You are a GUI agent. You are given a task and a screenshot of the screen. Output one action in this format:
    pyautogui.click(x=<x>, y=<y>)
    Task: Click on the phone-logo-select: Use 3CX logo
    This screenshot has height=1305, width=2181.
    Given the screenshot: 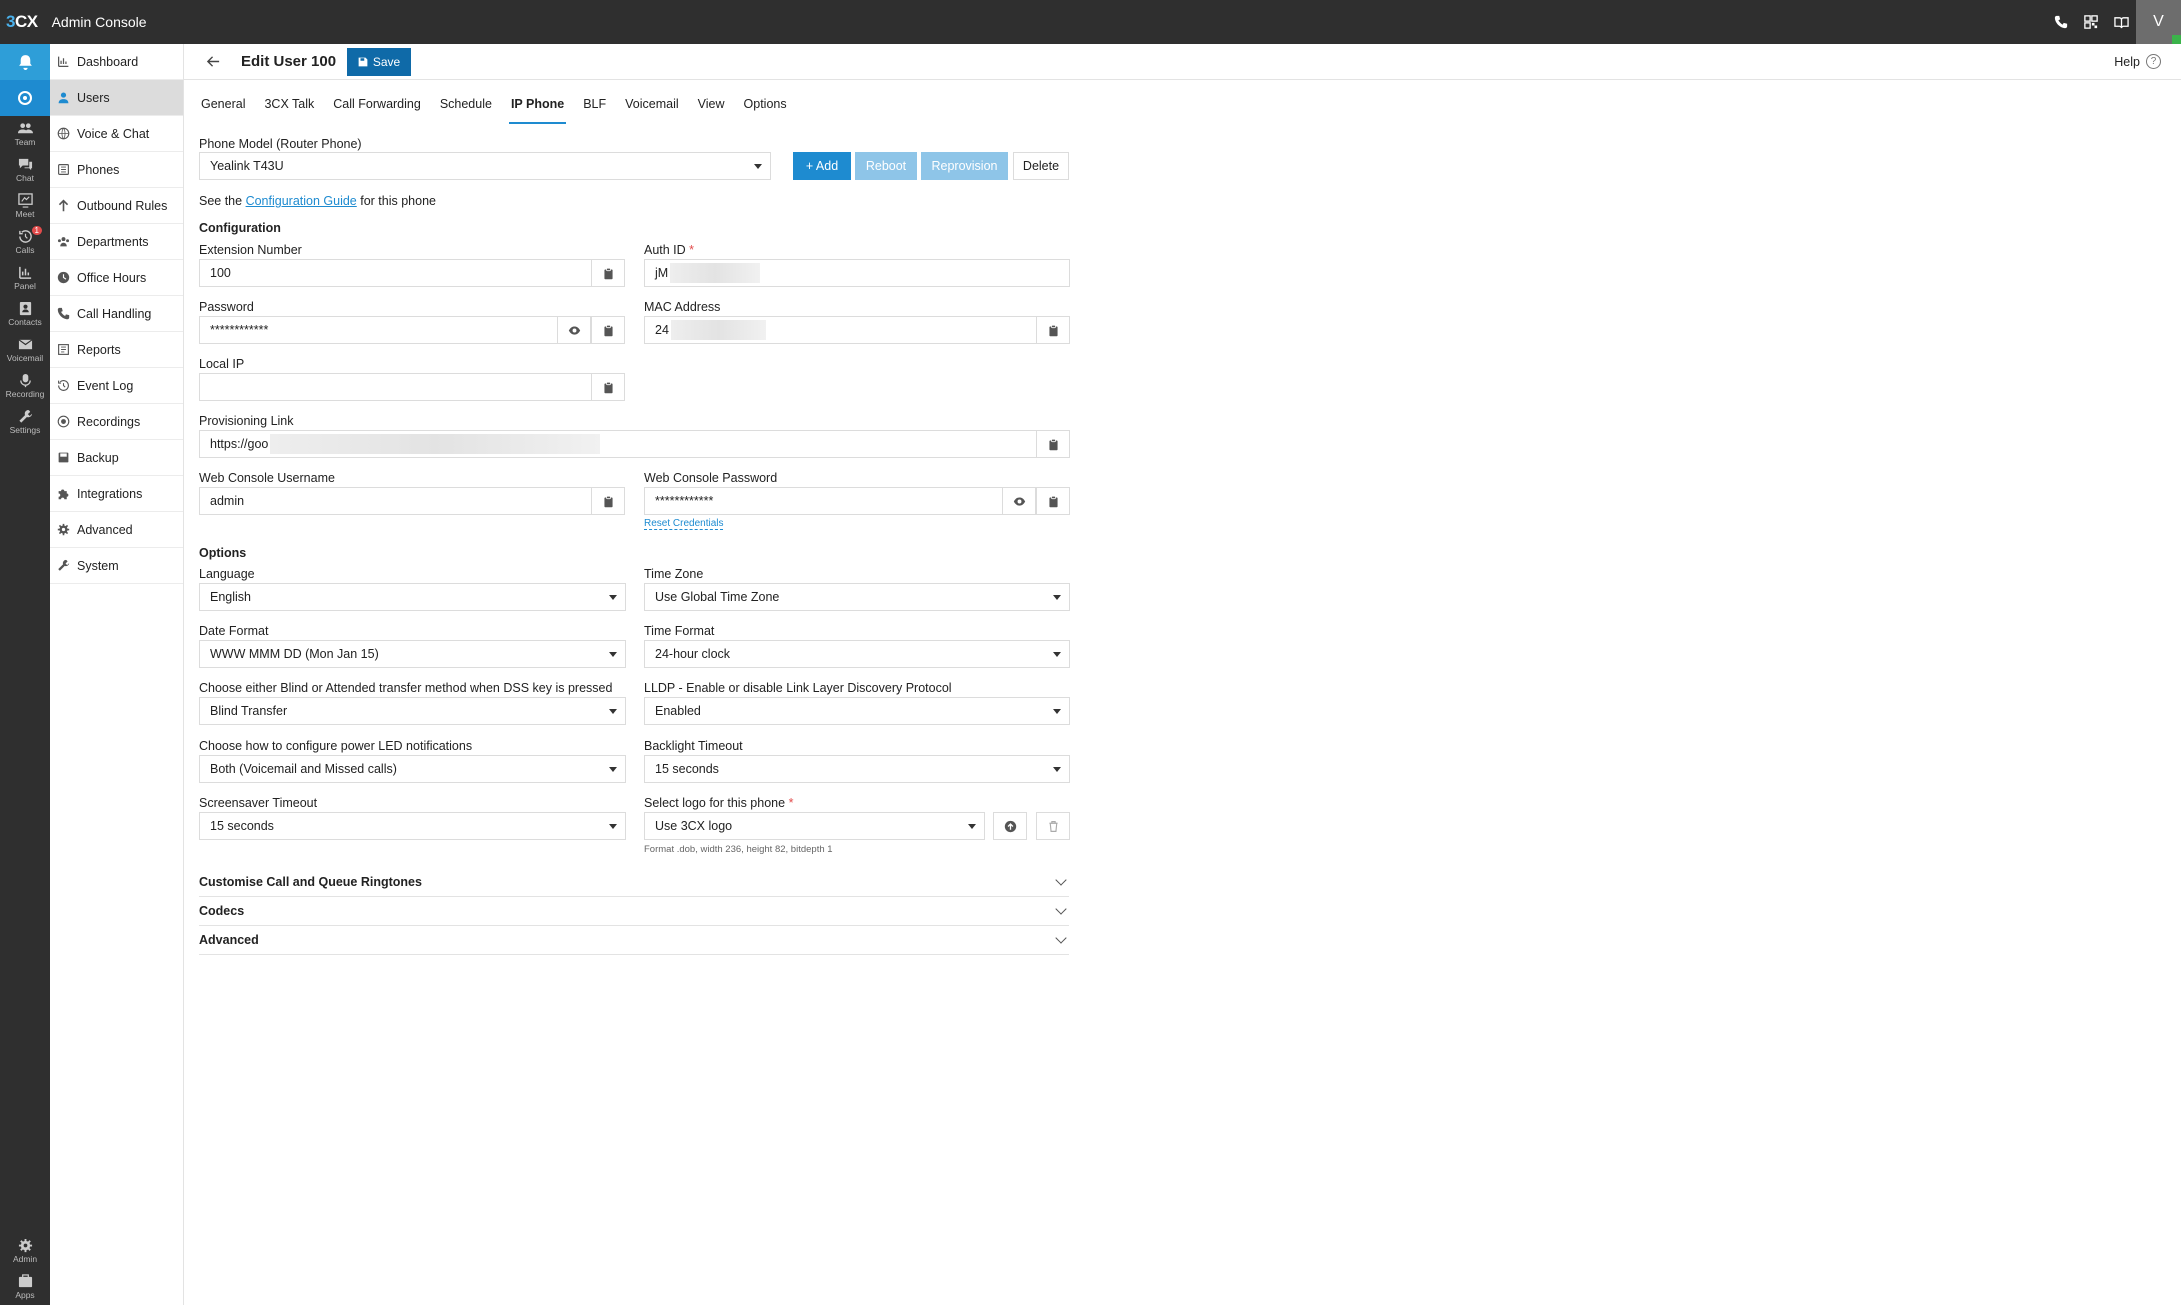 What is the action you would take?
    pyautogui.click(x=814, y=826)
    